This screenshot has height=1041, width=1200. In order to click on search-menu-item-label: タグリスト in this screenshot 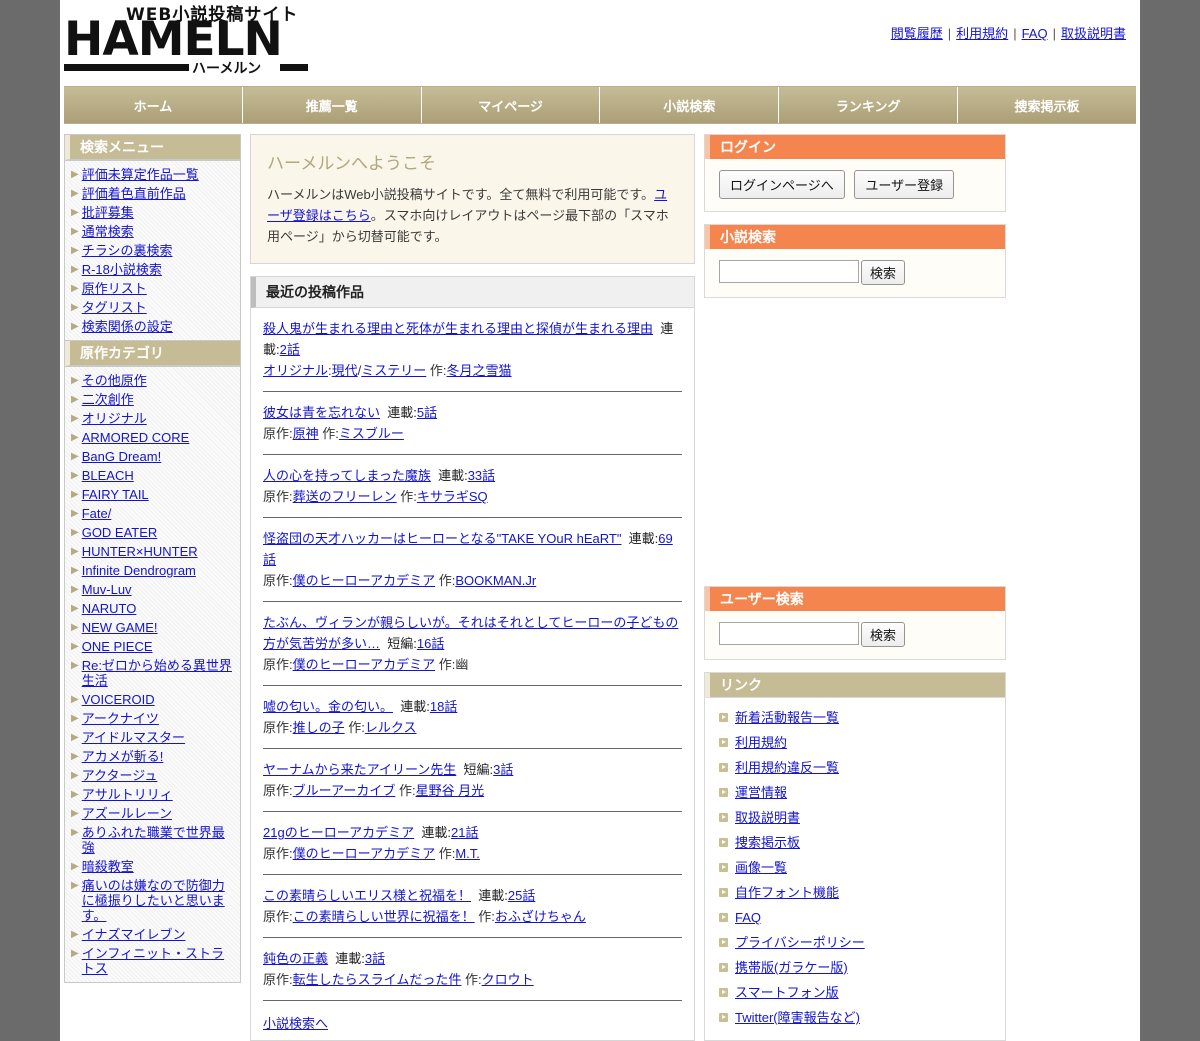, I will do `click(114, 307)`.